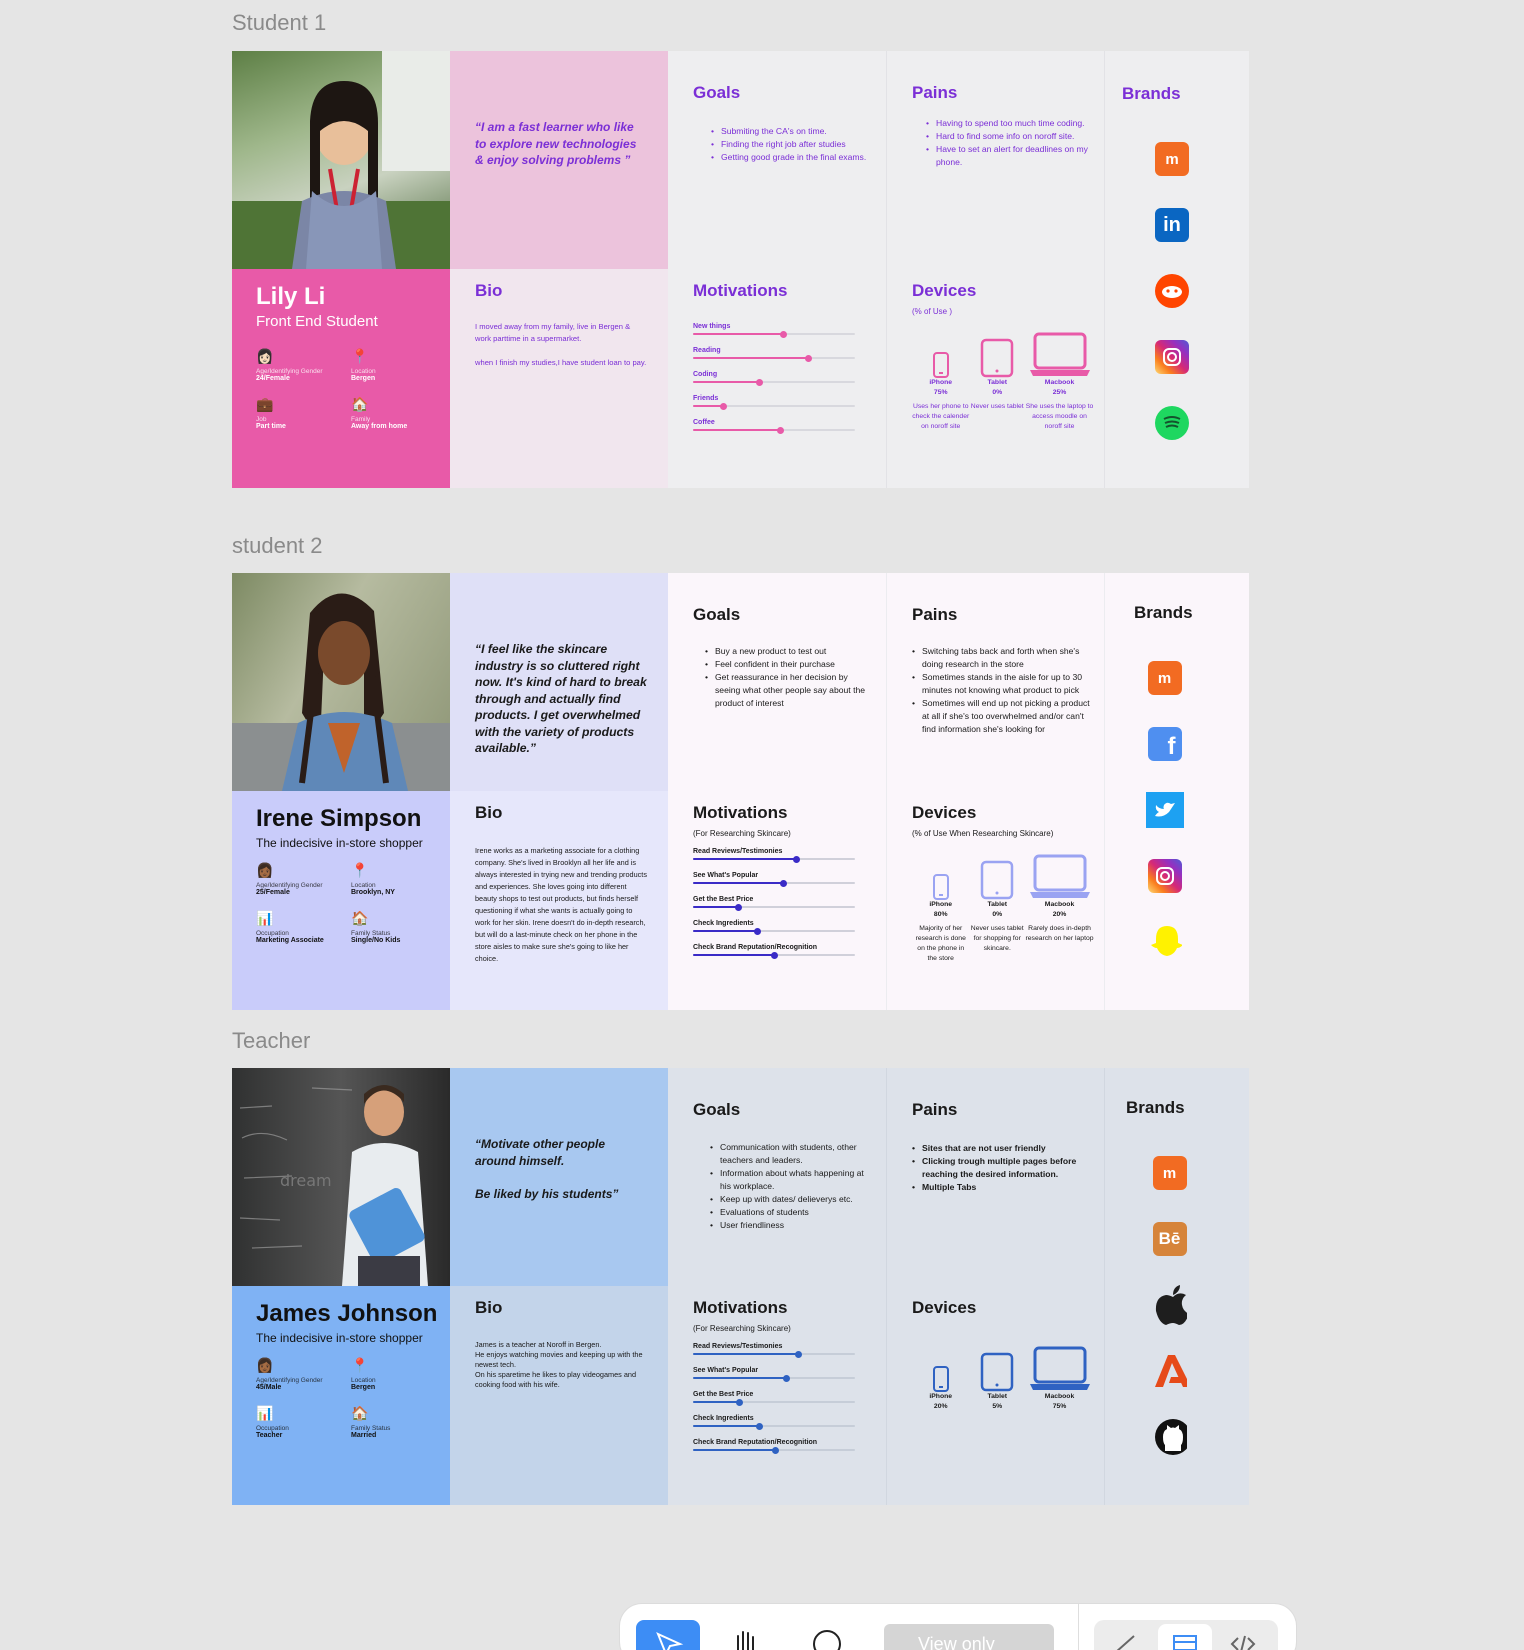 The image size is (1524, 1650). I want to click on persona-photo, so click(341, 160).